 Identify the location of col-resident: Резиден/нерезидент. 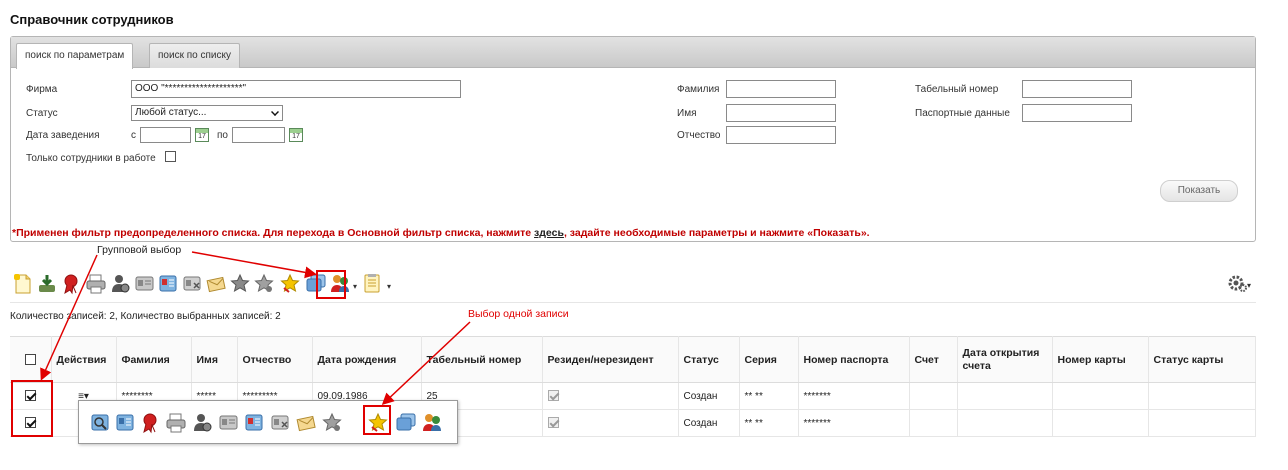
(610, 359).